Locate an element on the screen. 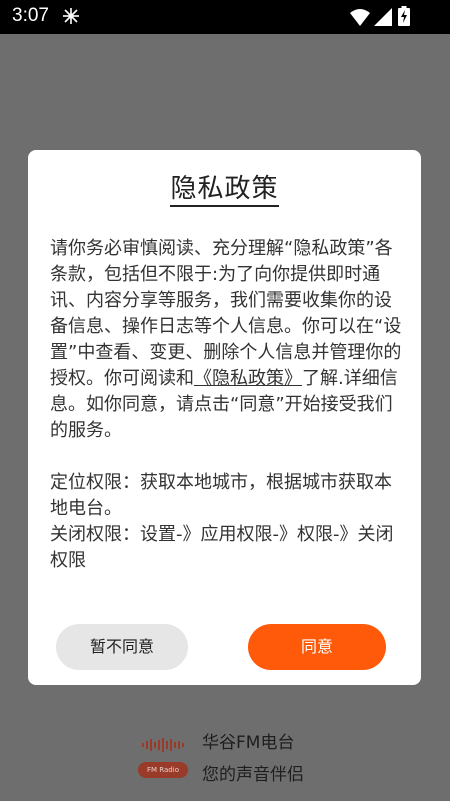 The image size is (450, 801). fan-icon is located at coordinates (71, 16).